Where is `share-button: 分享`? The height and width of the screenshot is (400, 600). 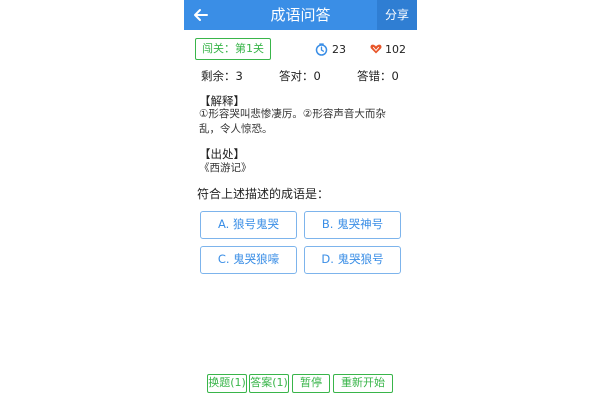
share-button: 分享 is located at coordinates (397, 15).